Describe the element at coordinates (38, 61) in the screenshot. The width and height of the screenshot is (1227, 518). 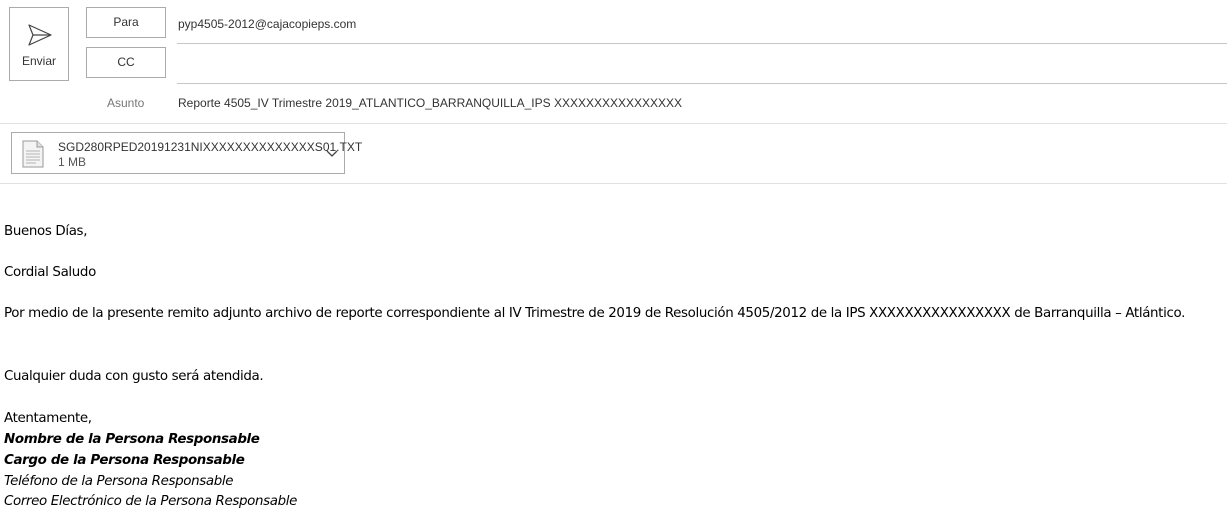
I see `send-label: Enviar` at that location.